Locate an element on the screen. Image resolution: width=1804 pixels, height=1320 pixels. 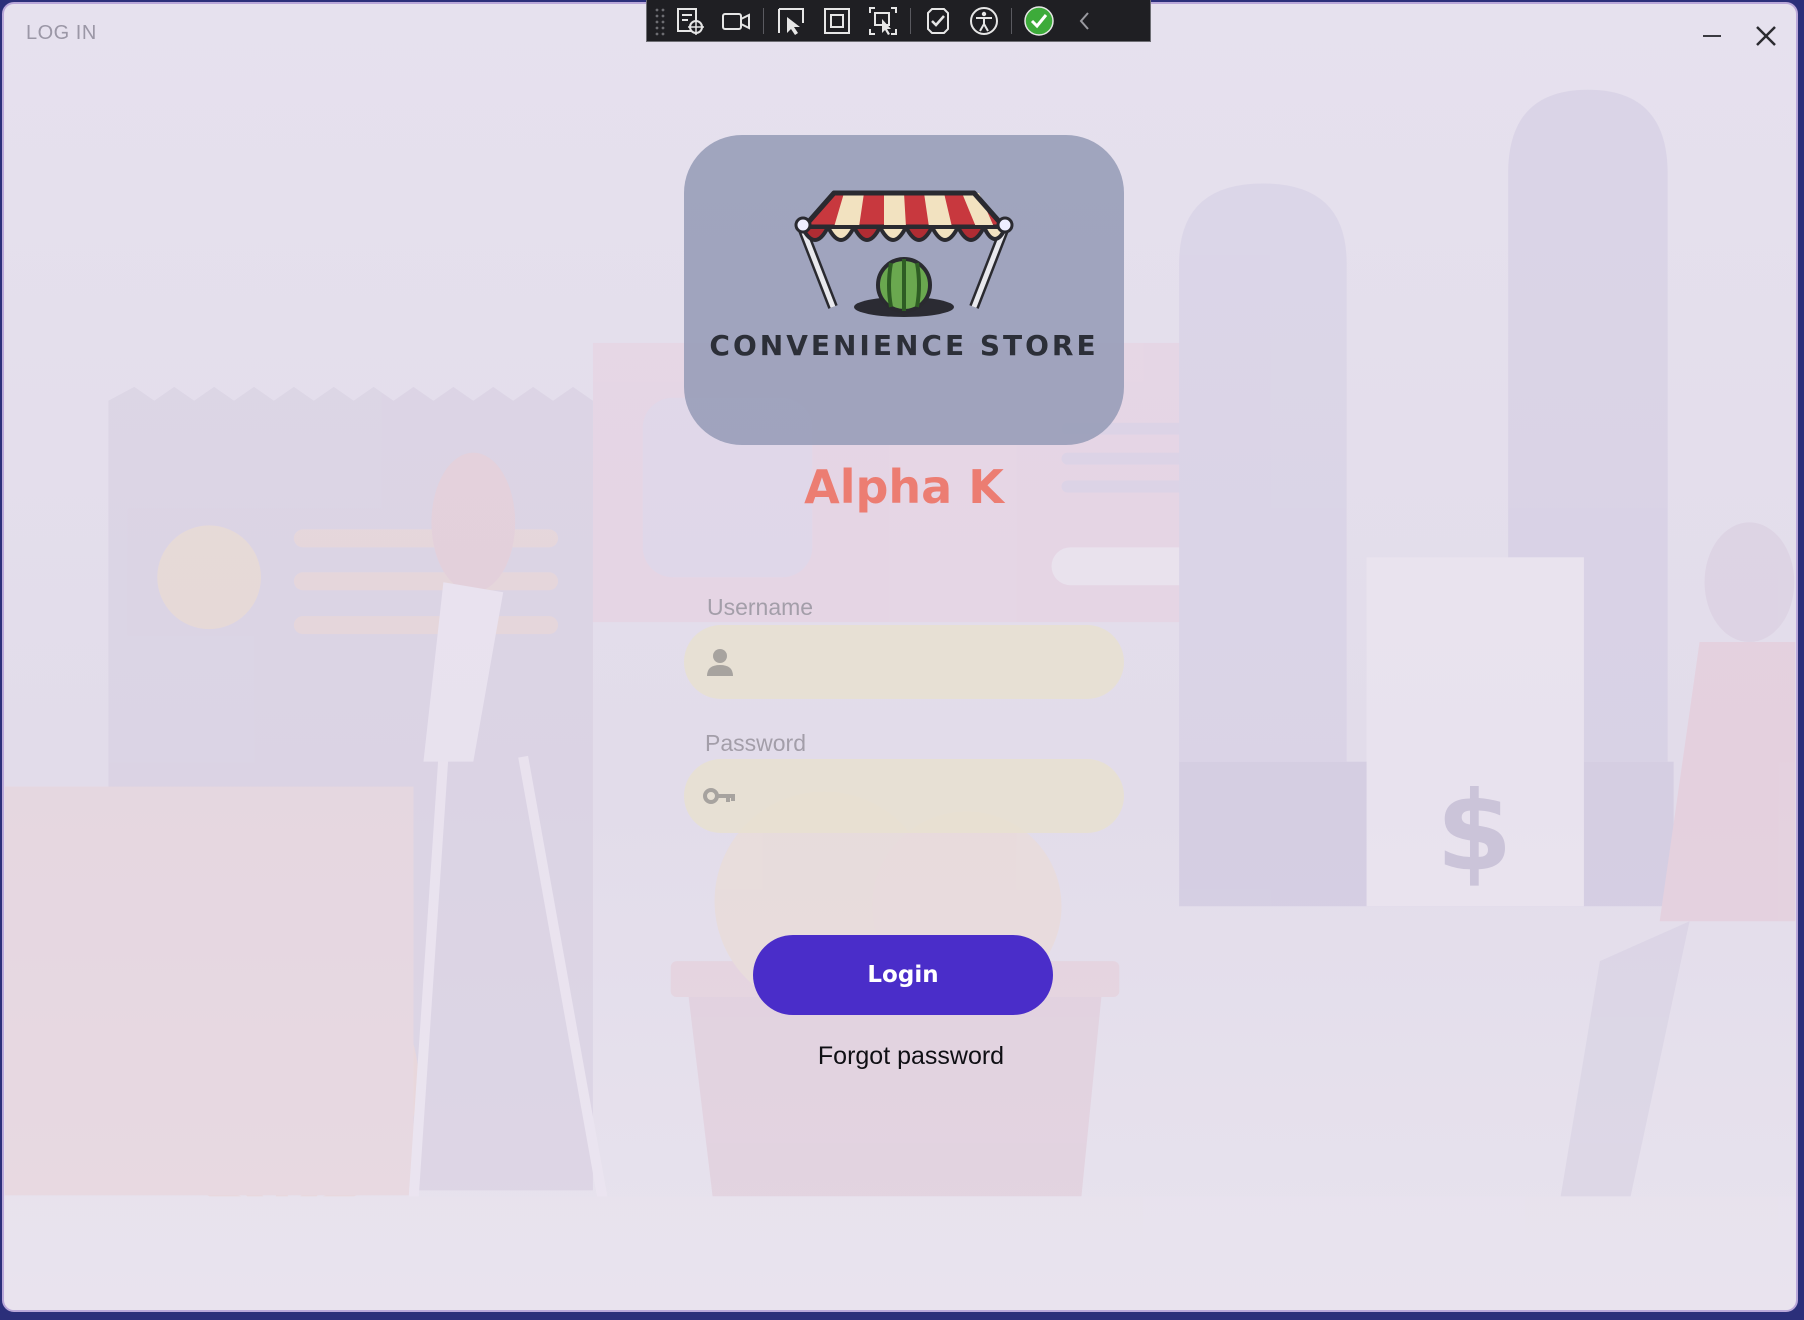
hot-reload-icon is located at coordinates (938, 20).